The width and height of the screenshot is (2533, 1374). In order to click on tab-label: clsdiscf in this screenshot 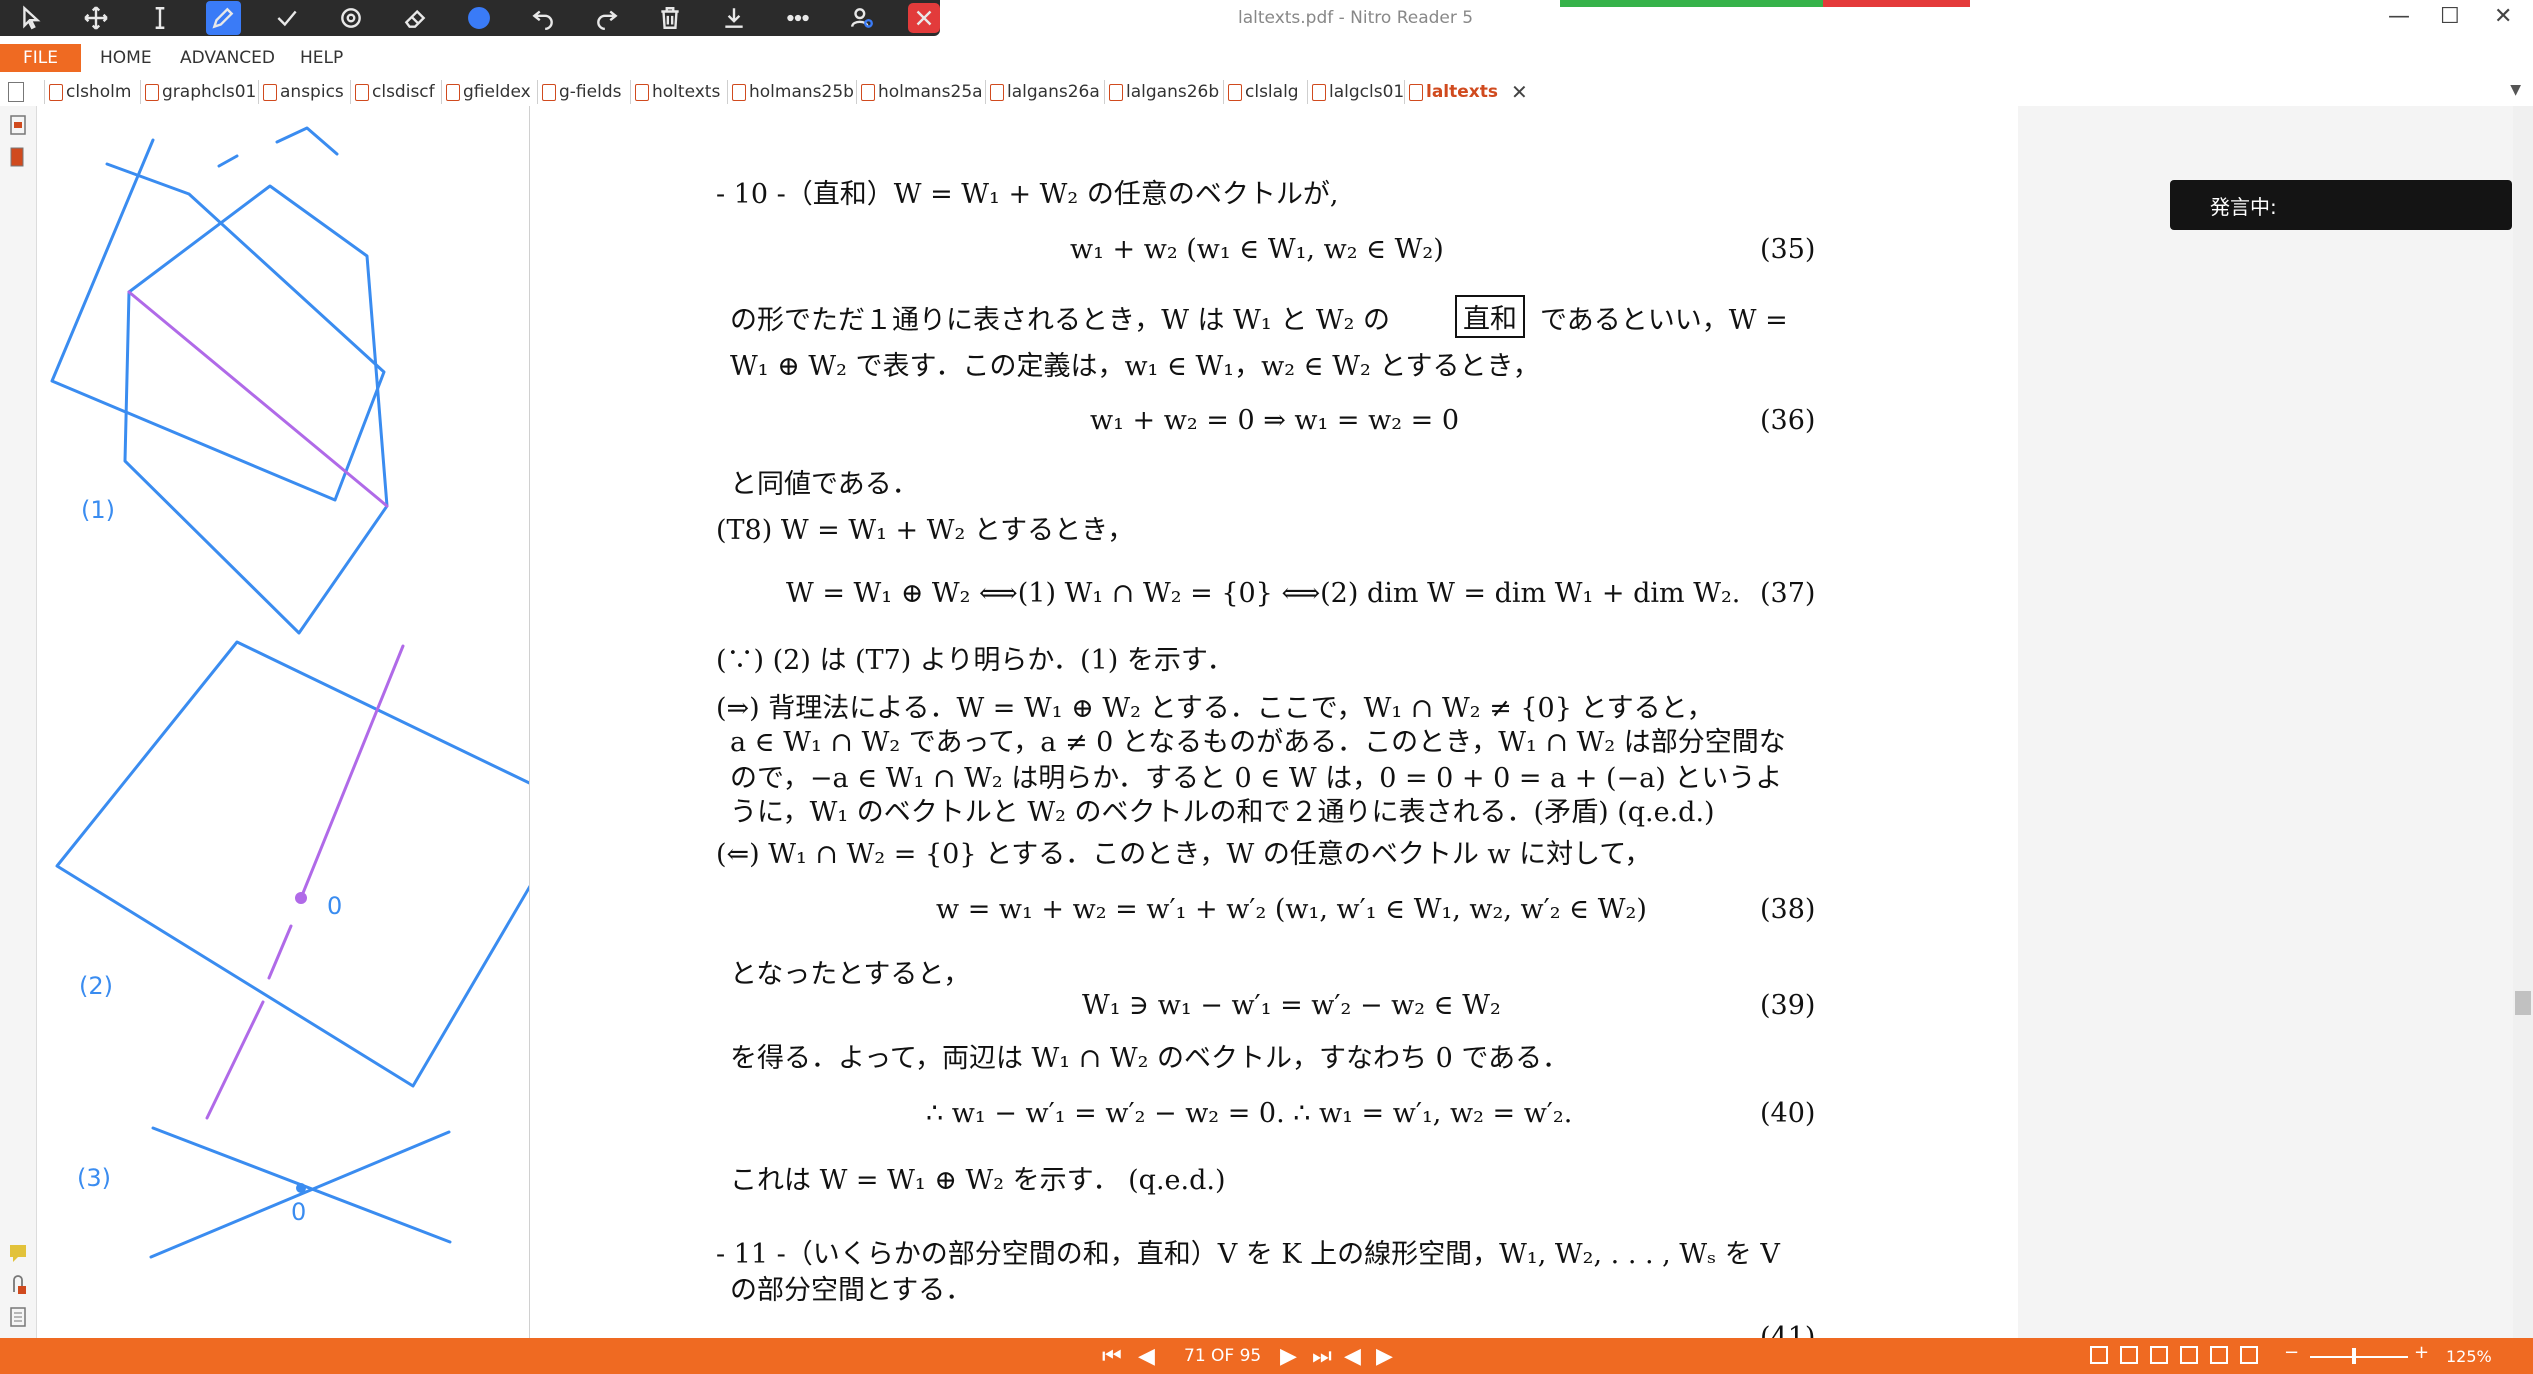, I will do `click(403, 92)`.